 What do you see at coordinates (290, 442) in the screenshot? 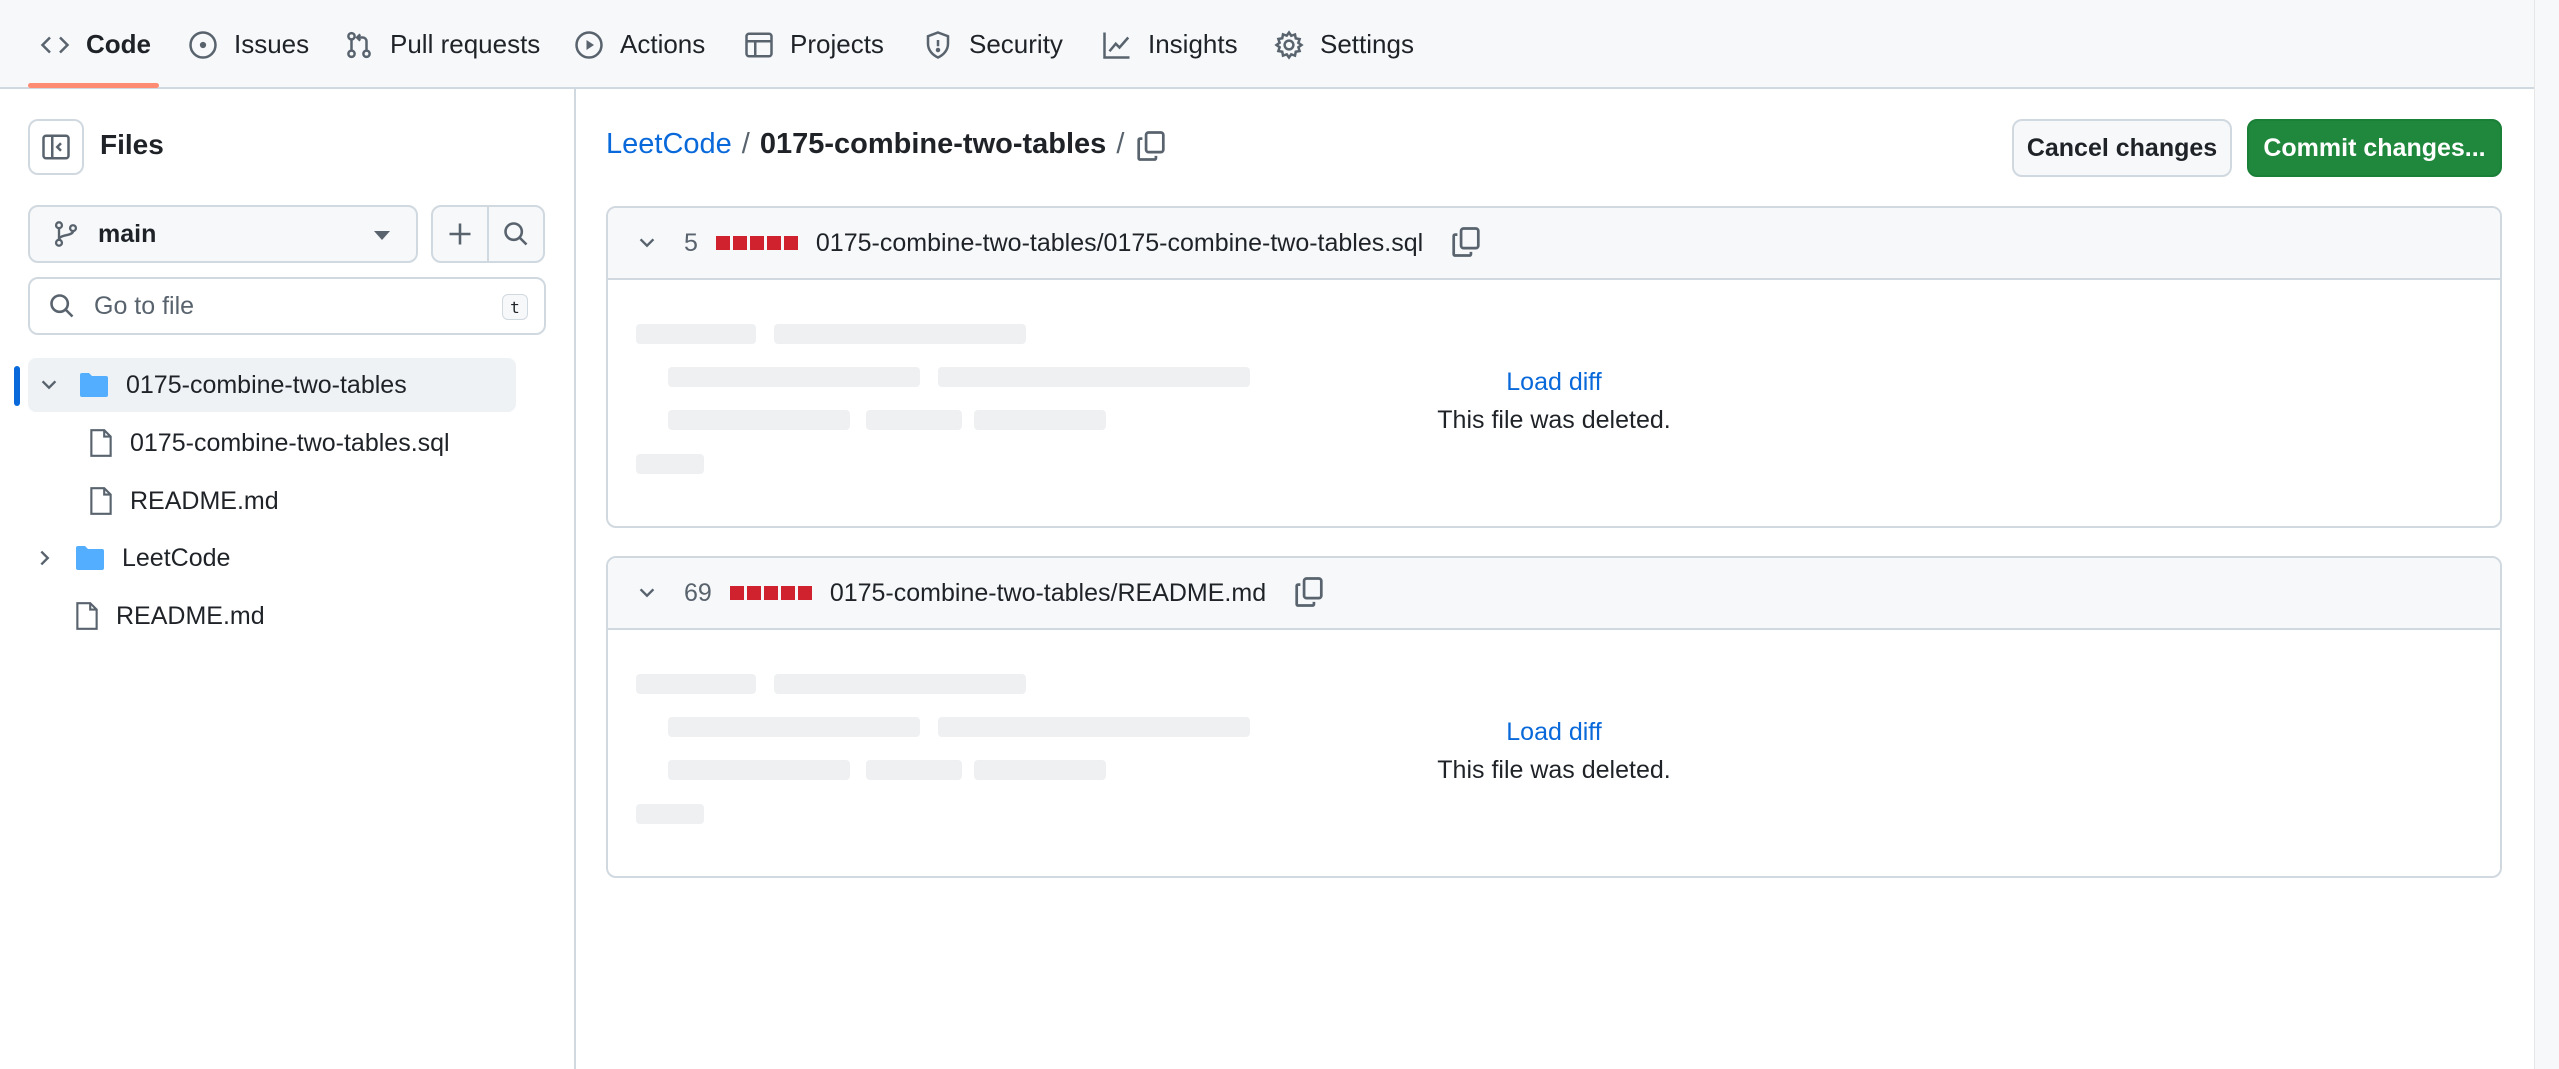
I see `tree-item-label: 0175-combine-two-tables.sql` at bounding box center [290, 442].